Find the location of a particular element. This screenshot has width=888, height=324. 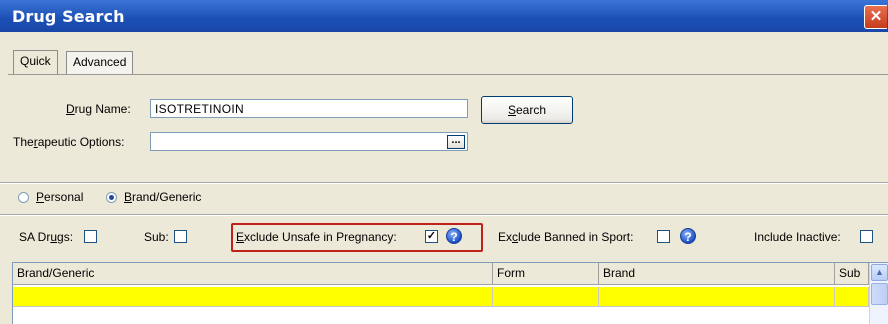

tab-quick-label: Quick is located at coordinates (35, 61).